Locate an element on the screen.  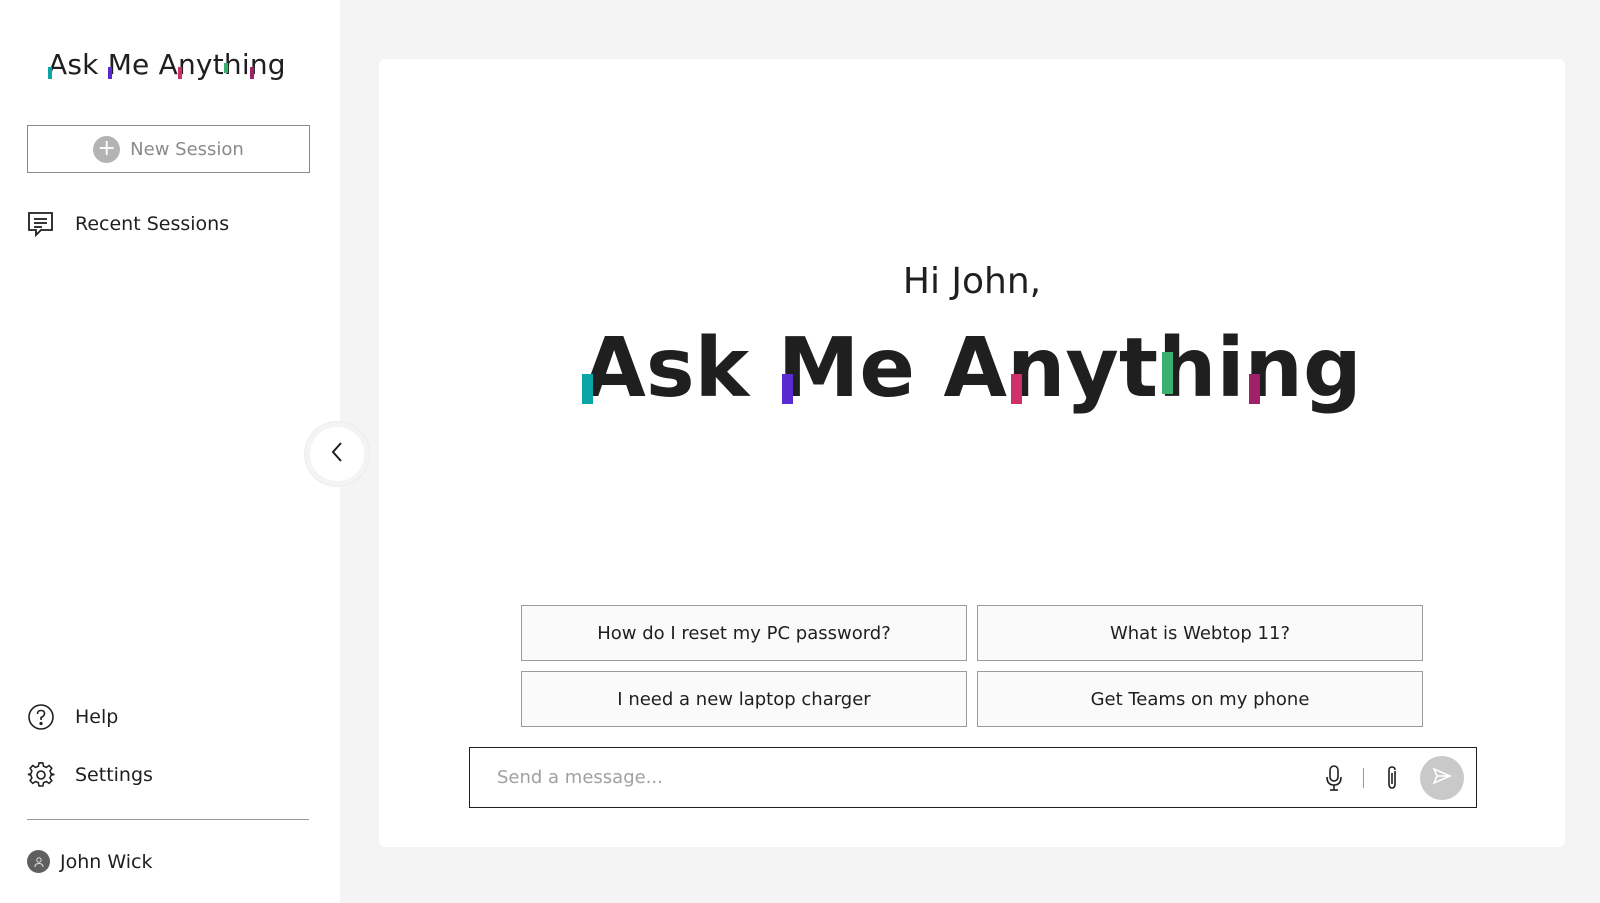
user-avatar-icon is located at coordinates (38, 861).